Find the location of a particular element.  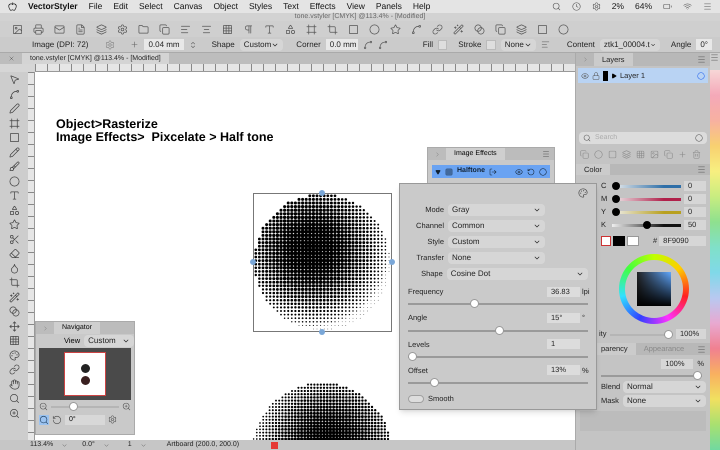

corner-field: 0.0 mm is located at coordinates (342, 44).